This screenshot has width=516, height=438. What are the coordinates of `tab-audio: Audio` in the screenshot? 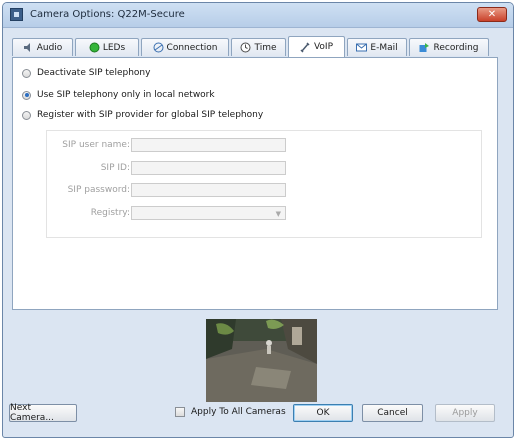 It's located at (42, 47).